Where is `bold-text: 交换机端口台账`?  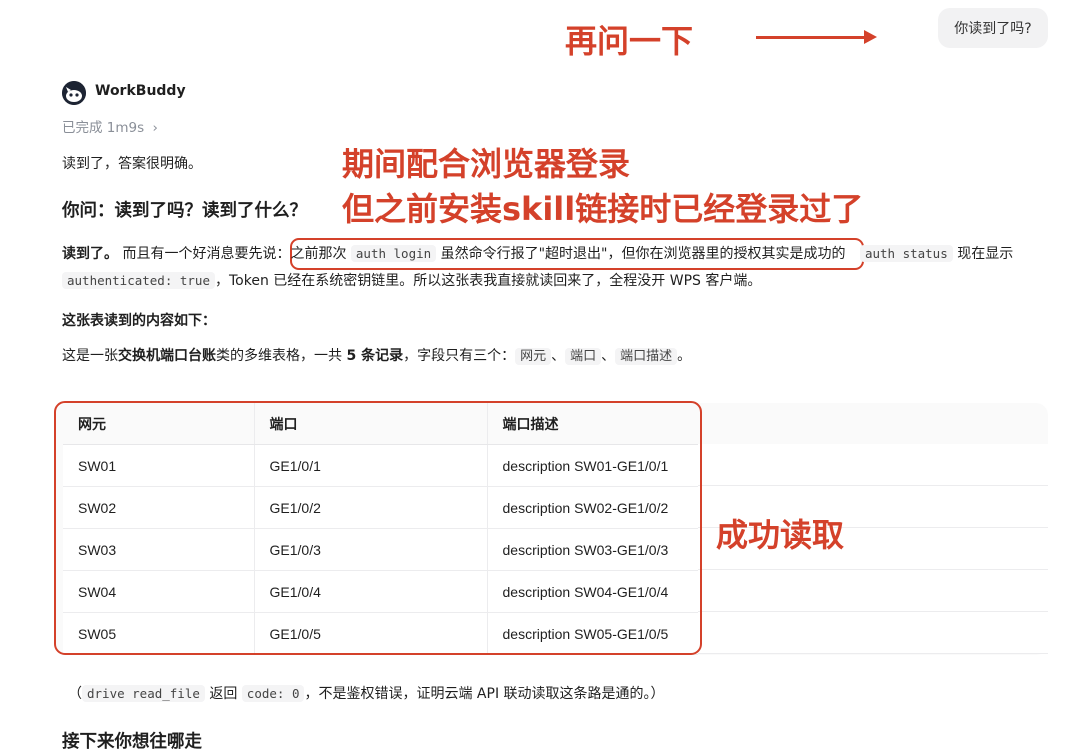
bold-text: 交换机端口台账 is located at coordinates (167, 356).